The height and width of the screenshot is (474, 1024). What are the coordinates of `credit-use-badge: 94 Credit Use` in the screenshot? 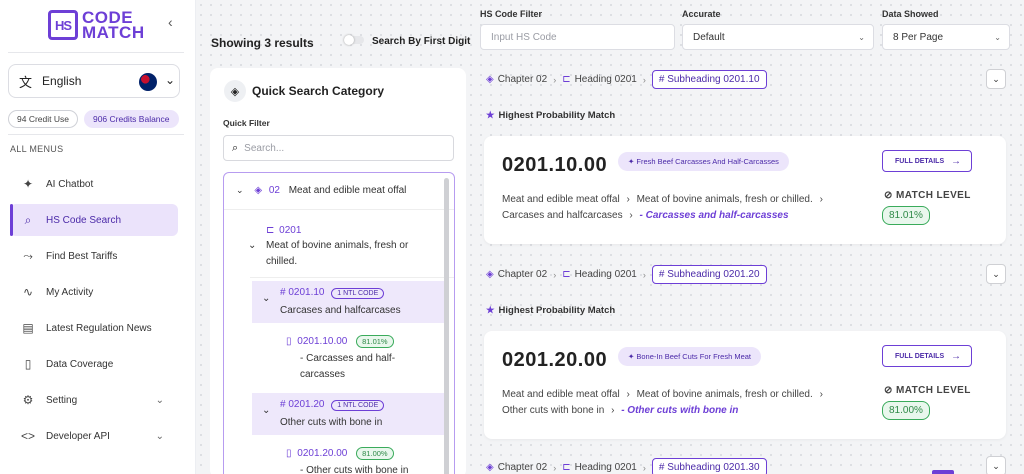 It's located at (43, 119).